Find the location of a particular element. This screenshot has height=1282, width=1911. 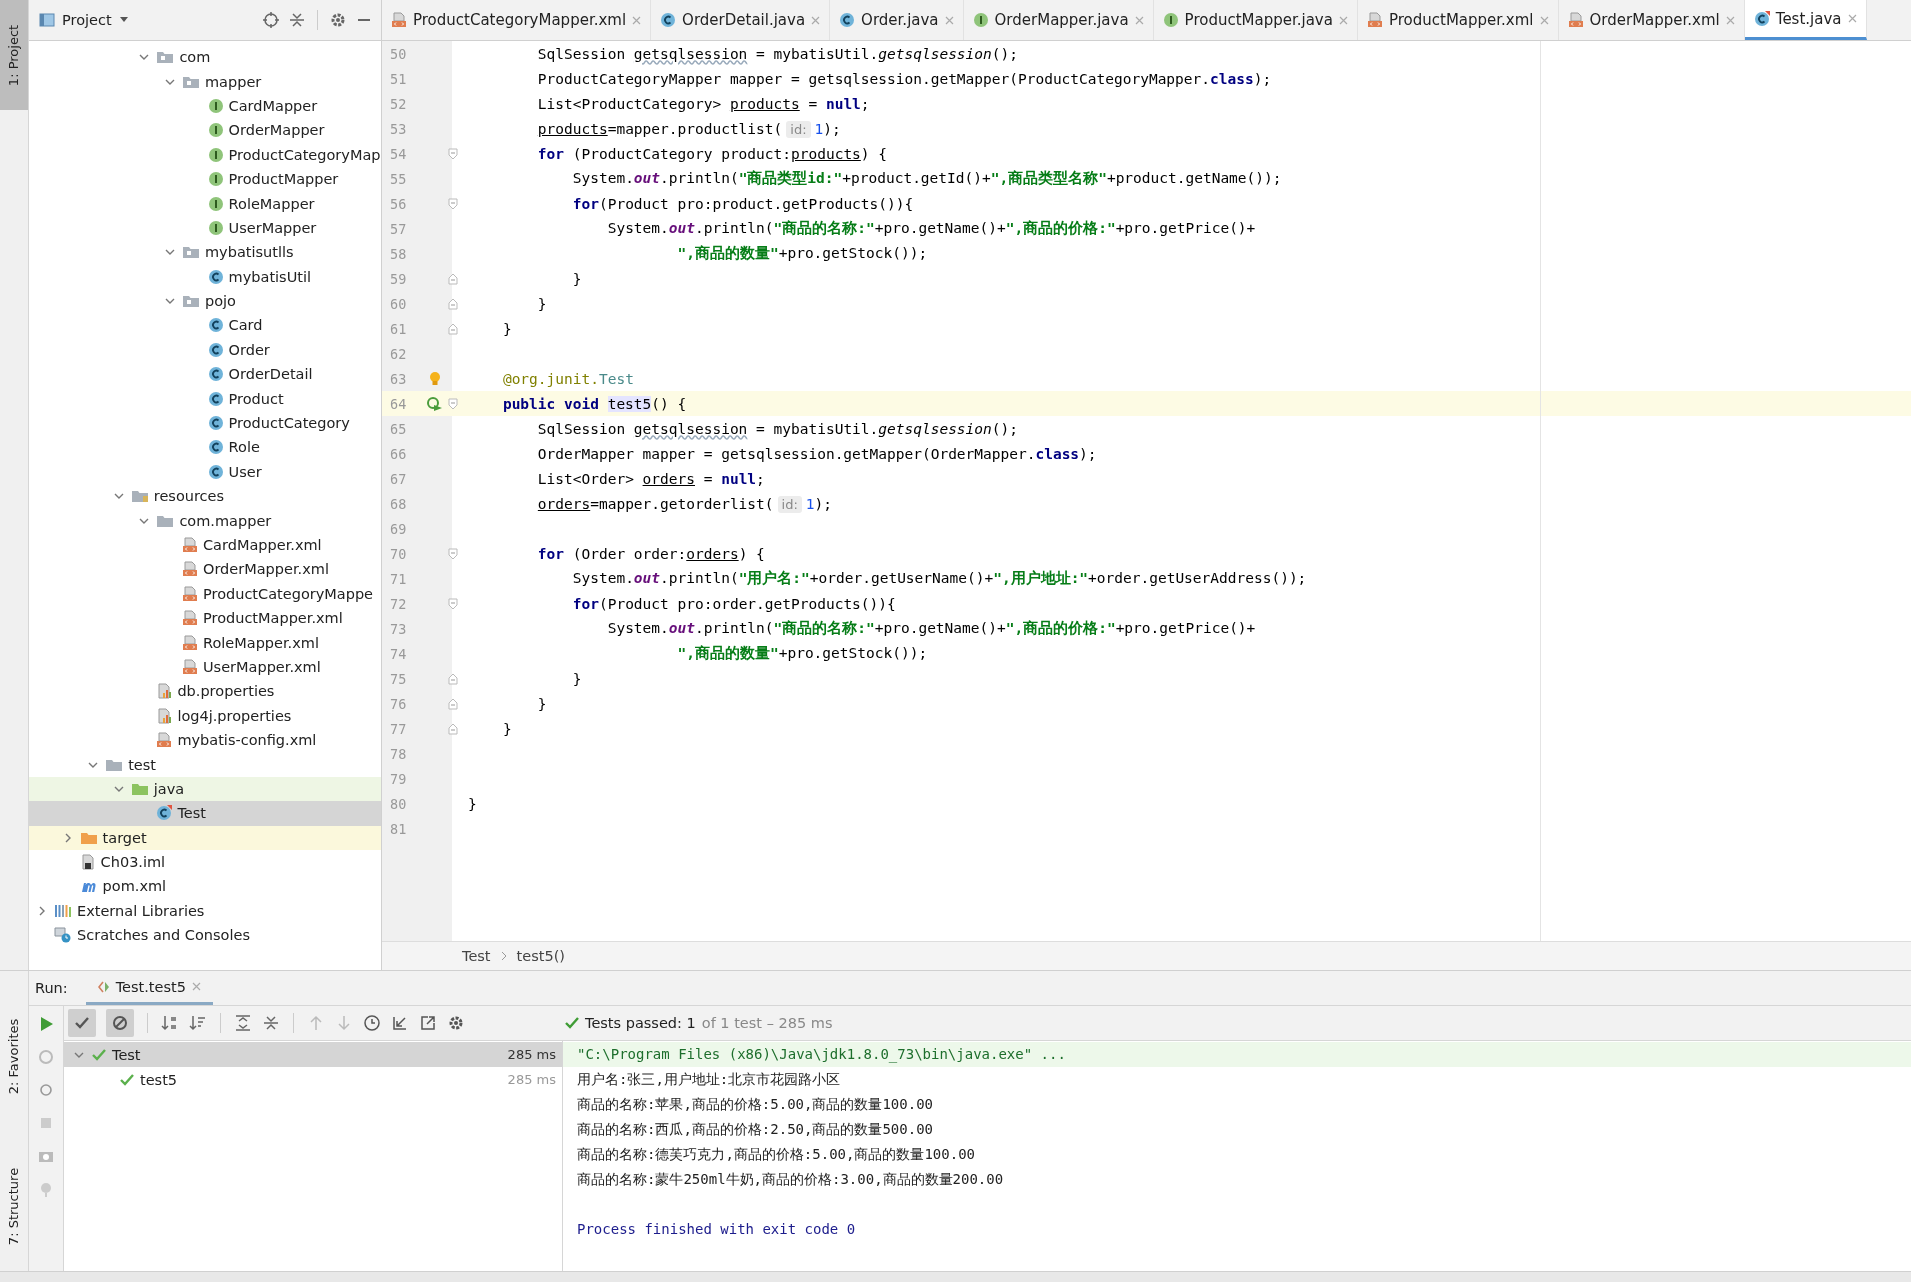

line-number: 63 is located at coordinates (398, 378).